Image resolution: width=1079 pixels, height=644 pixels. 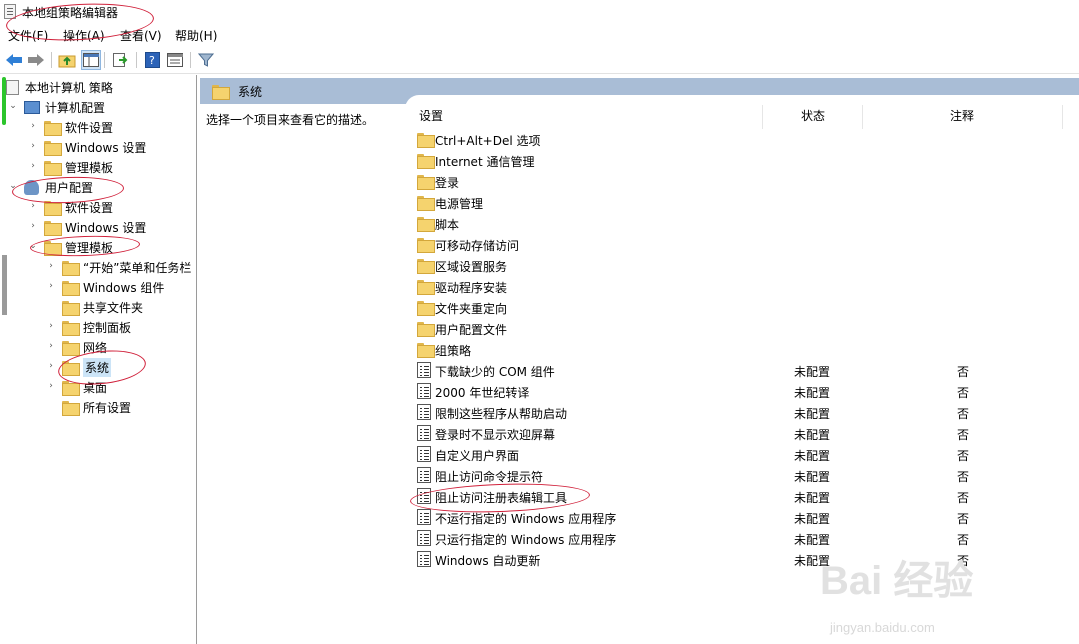 I want to click on tree-item-system: › 系统, so click(x=79, y=367).